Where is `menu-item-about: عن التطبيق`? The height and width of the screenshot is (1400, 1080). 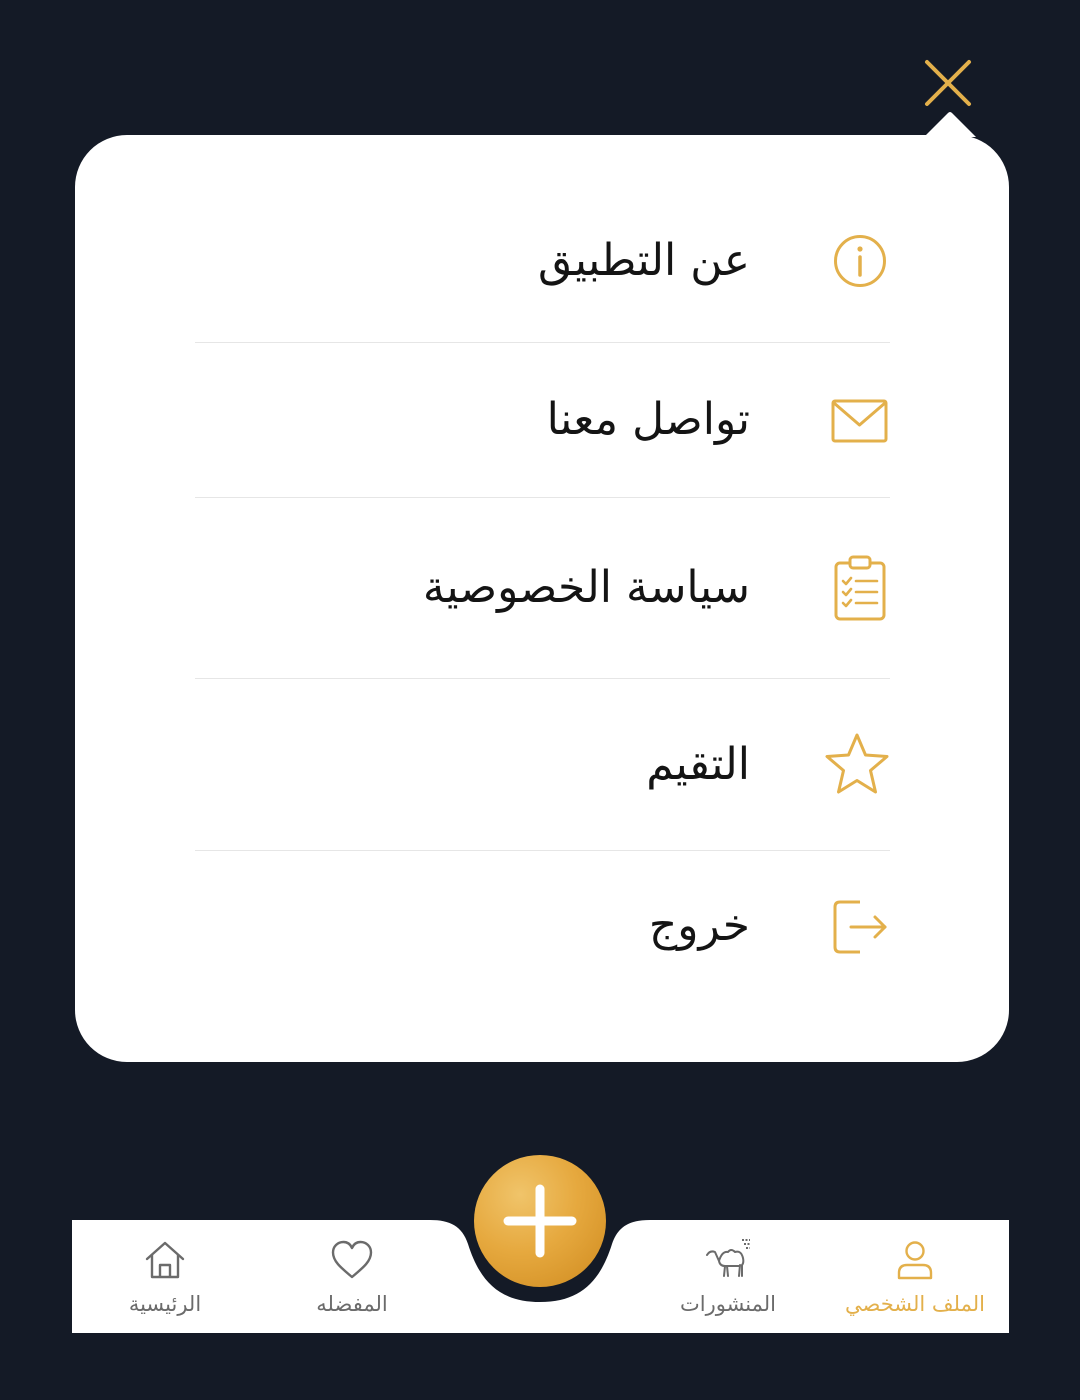
menu-item-about: عن التطبيق is located at coordinates (542, 261).